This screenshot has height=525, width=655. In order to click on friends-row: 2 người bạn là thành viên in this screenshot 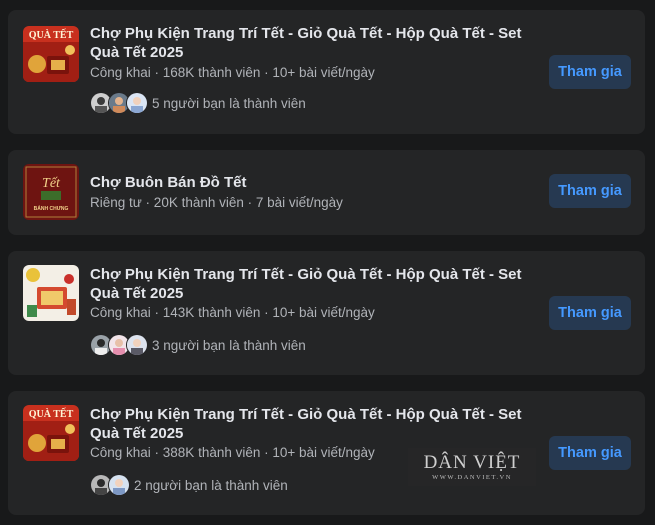, I will do `click(189, 485)`.